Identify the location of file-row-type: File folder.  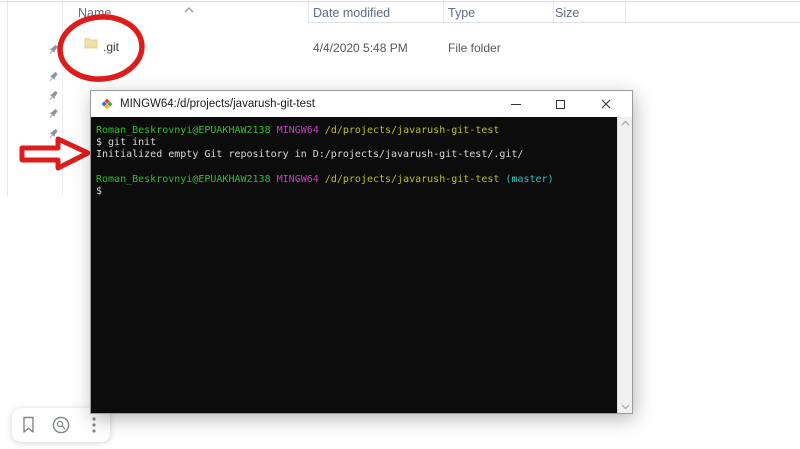
(474, 48).